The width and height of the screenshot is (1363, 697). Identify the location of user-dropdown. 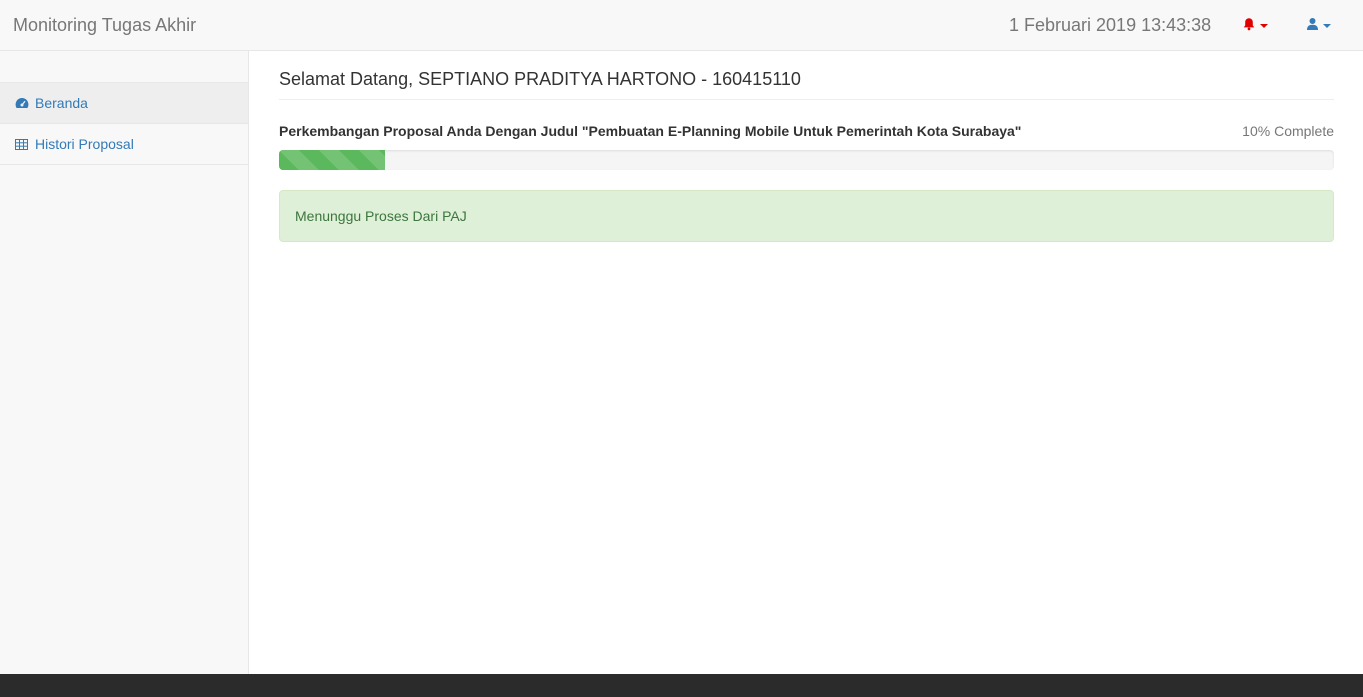
(1318, 26).